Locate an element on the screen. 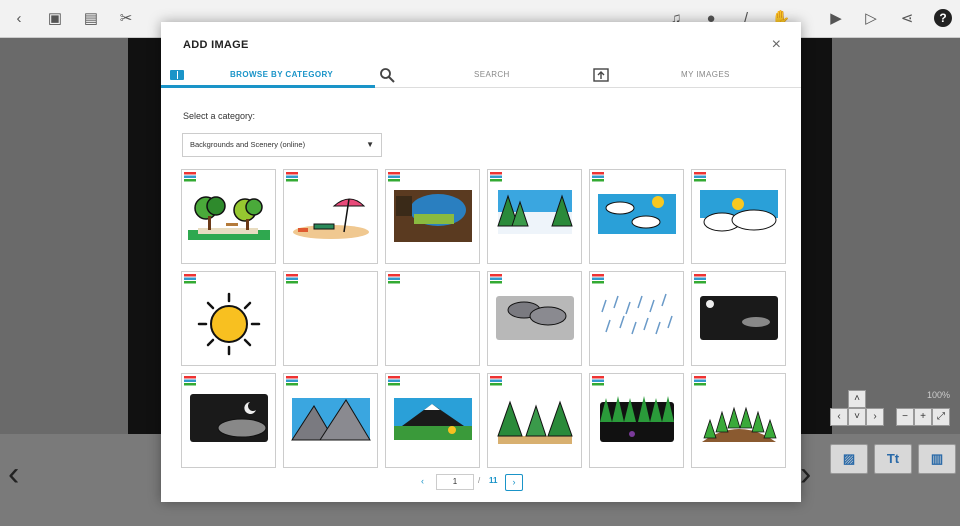  play-from-icon: ▶ is located at coordinates (836, 19).